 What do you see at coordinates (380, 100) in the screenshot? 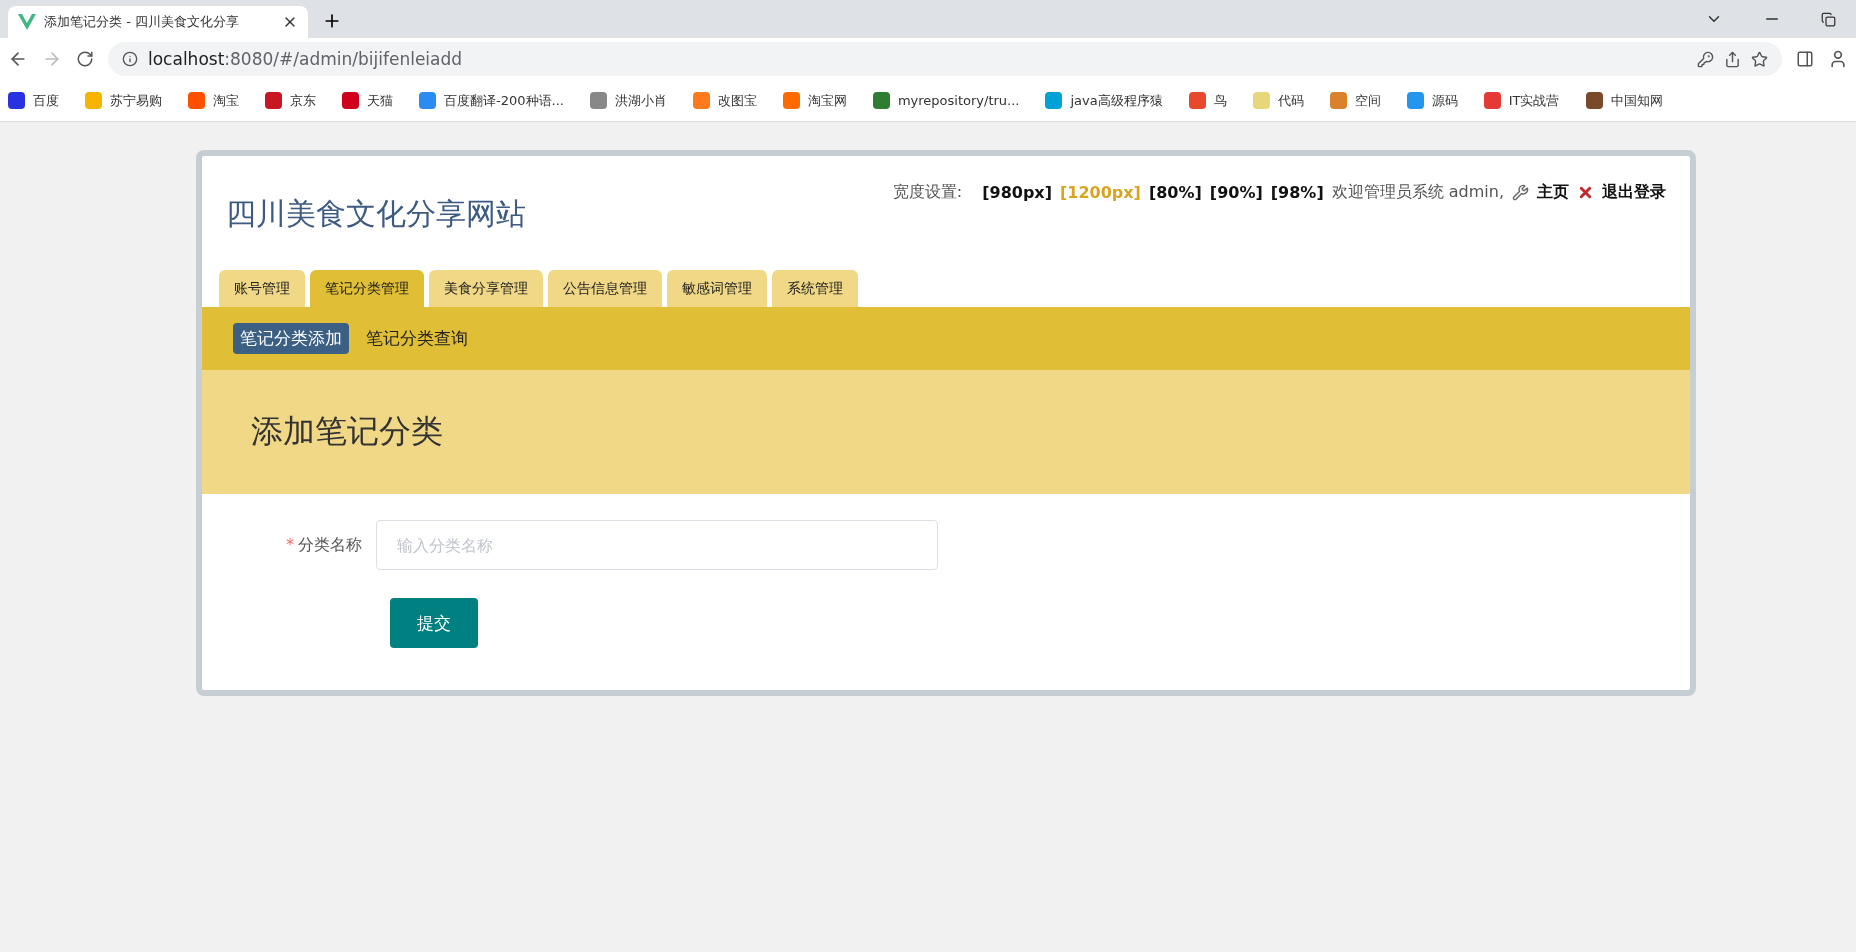
I see `bookmark-link: 天猫` at bounding box center [380, 100].